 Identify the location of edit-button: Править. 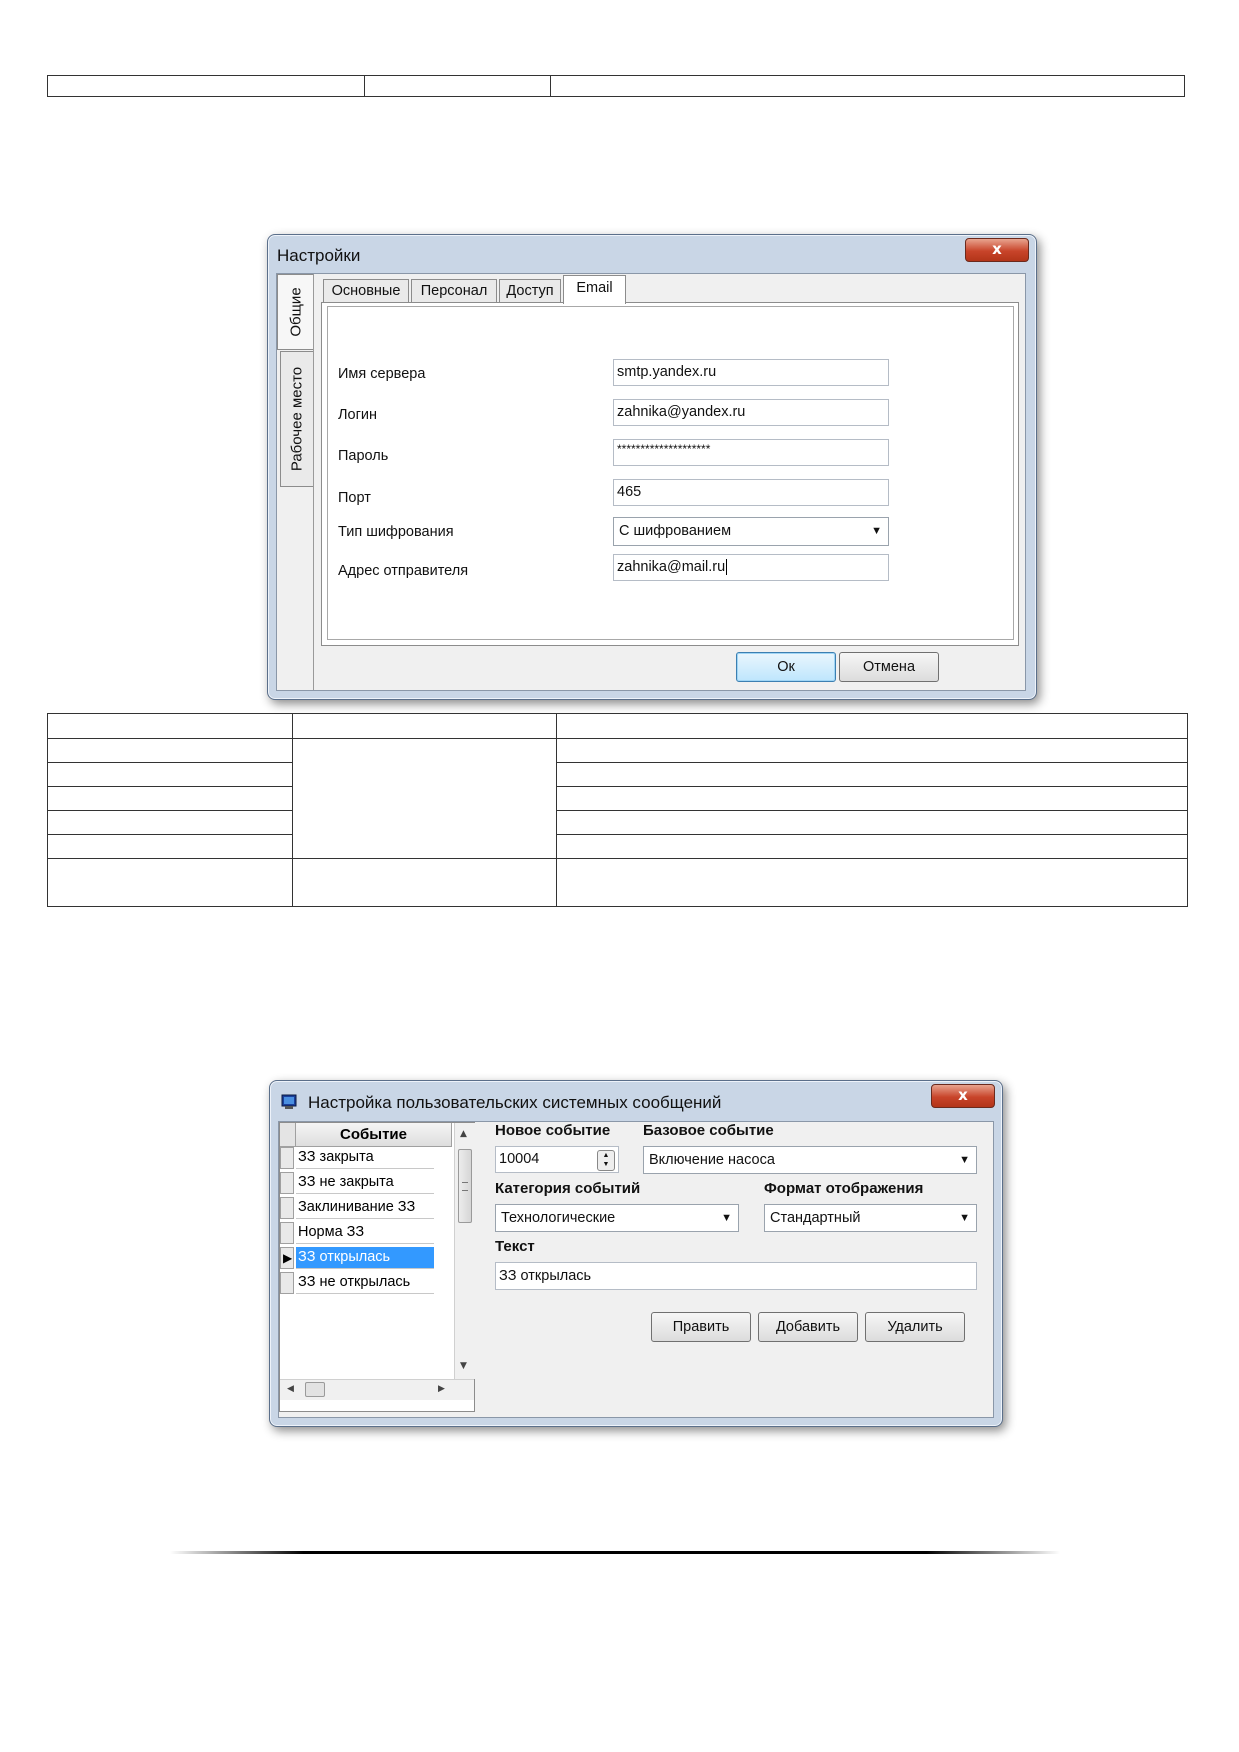
(701, 1327).